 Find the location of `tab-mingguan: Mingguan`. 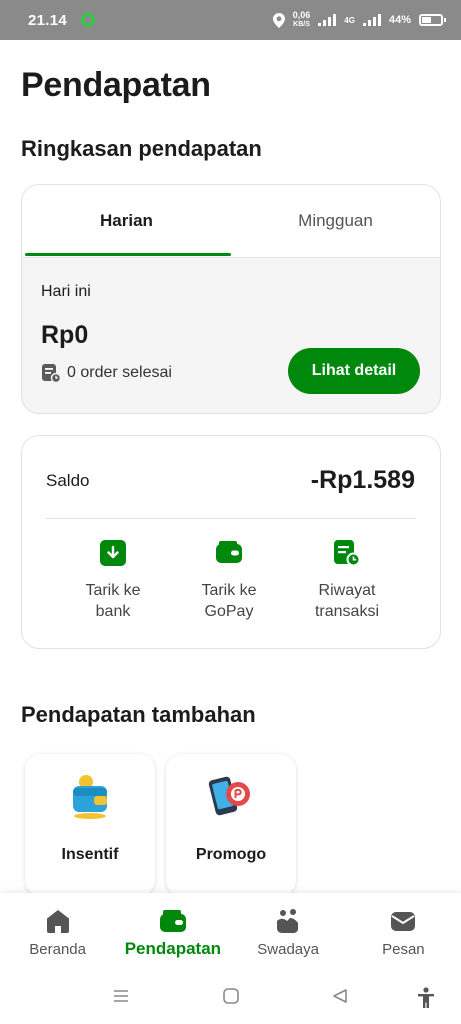

tab-mingguan: Mingguan is located at coordinates (335, 221).